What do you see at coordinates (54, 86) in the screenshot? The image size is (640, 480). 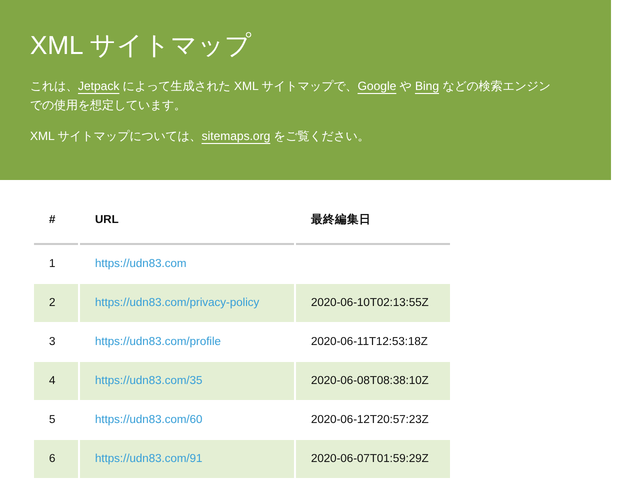 I see `intro-text: これは、` at bounding box center [54, 86].